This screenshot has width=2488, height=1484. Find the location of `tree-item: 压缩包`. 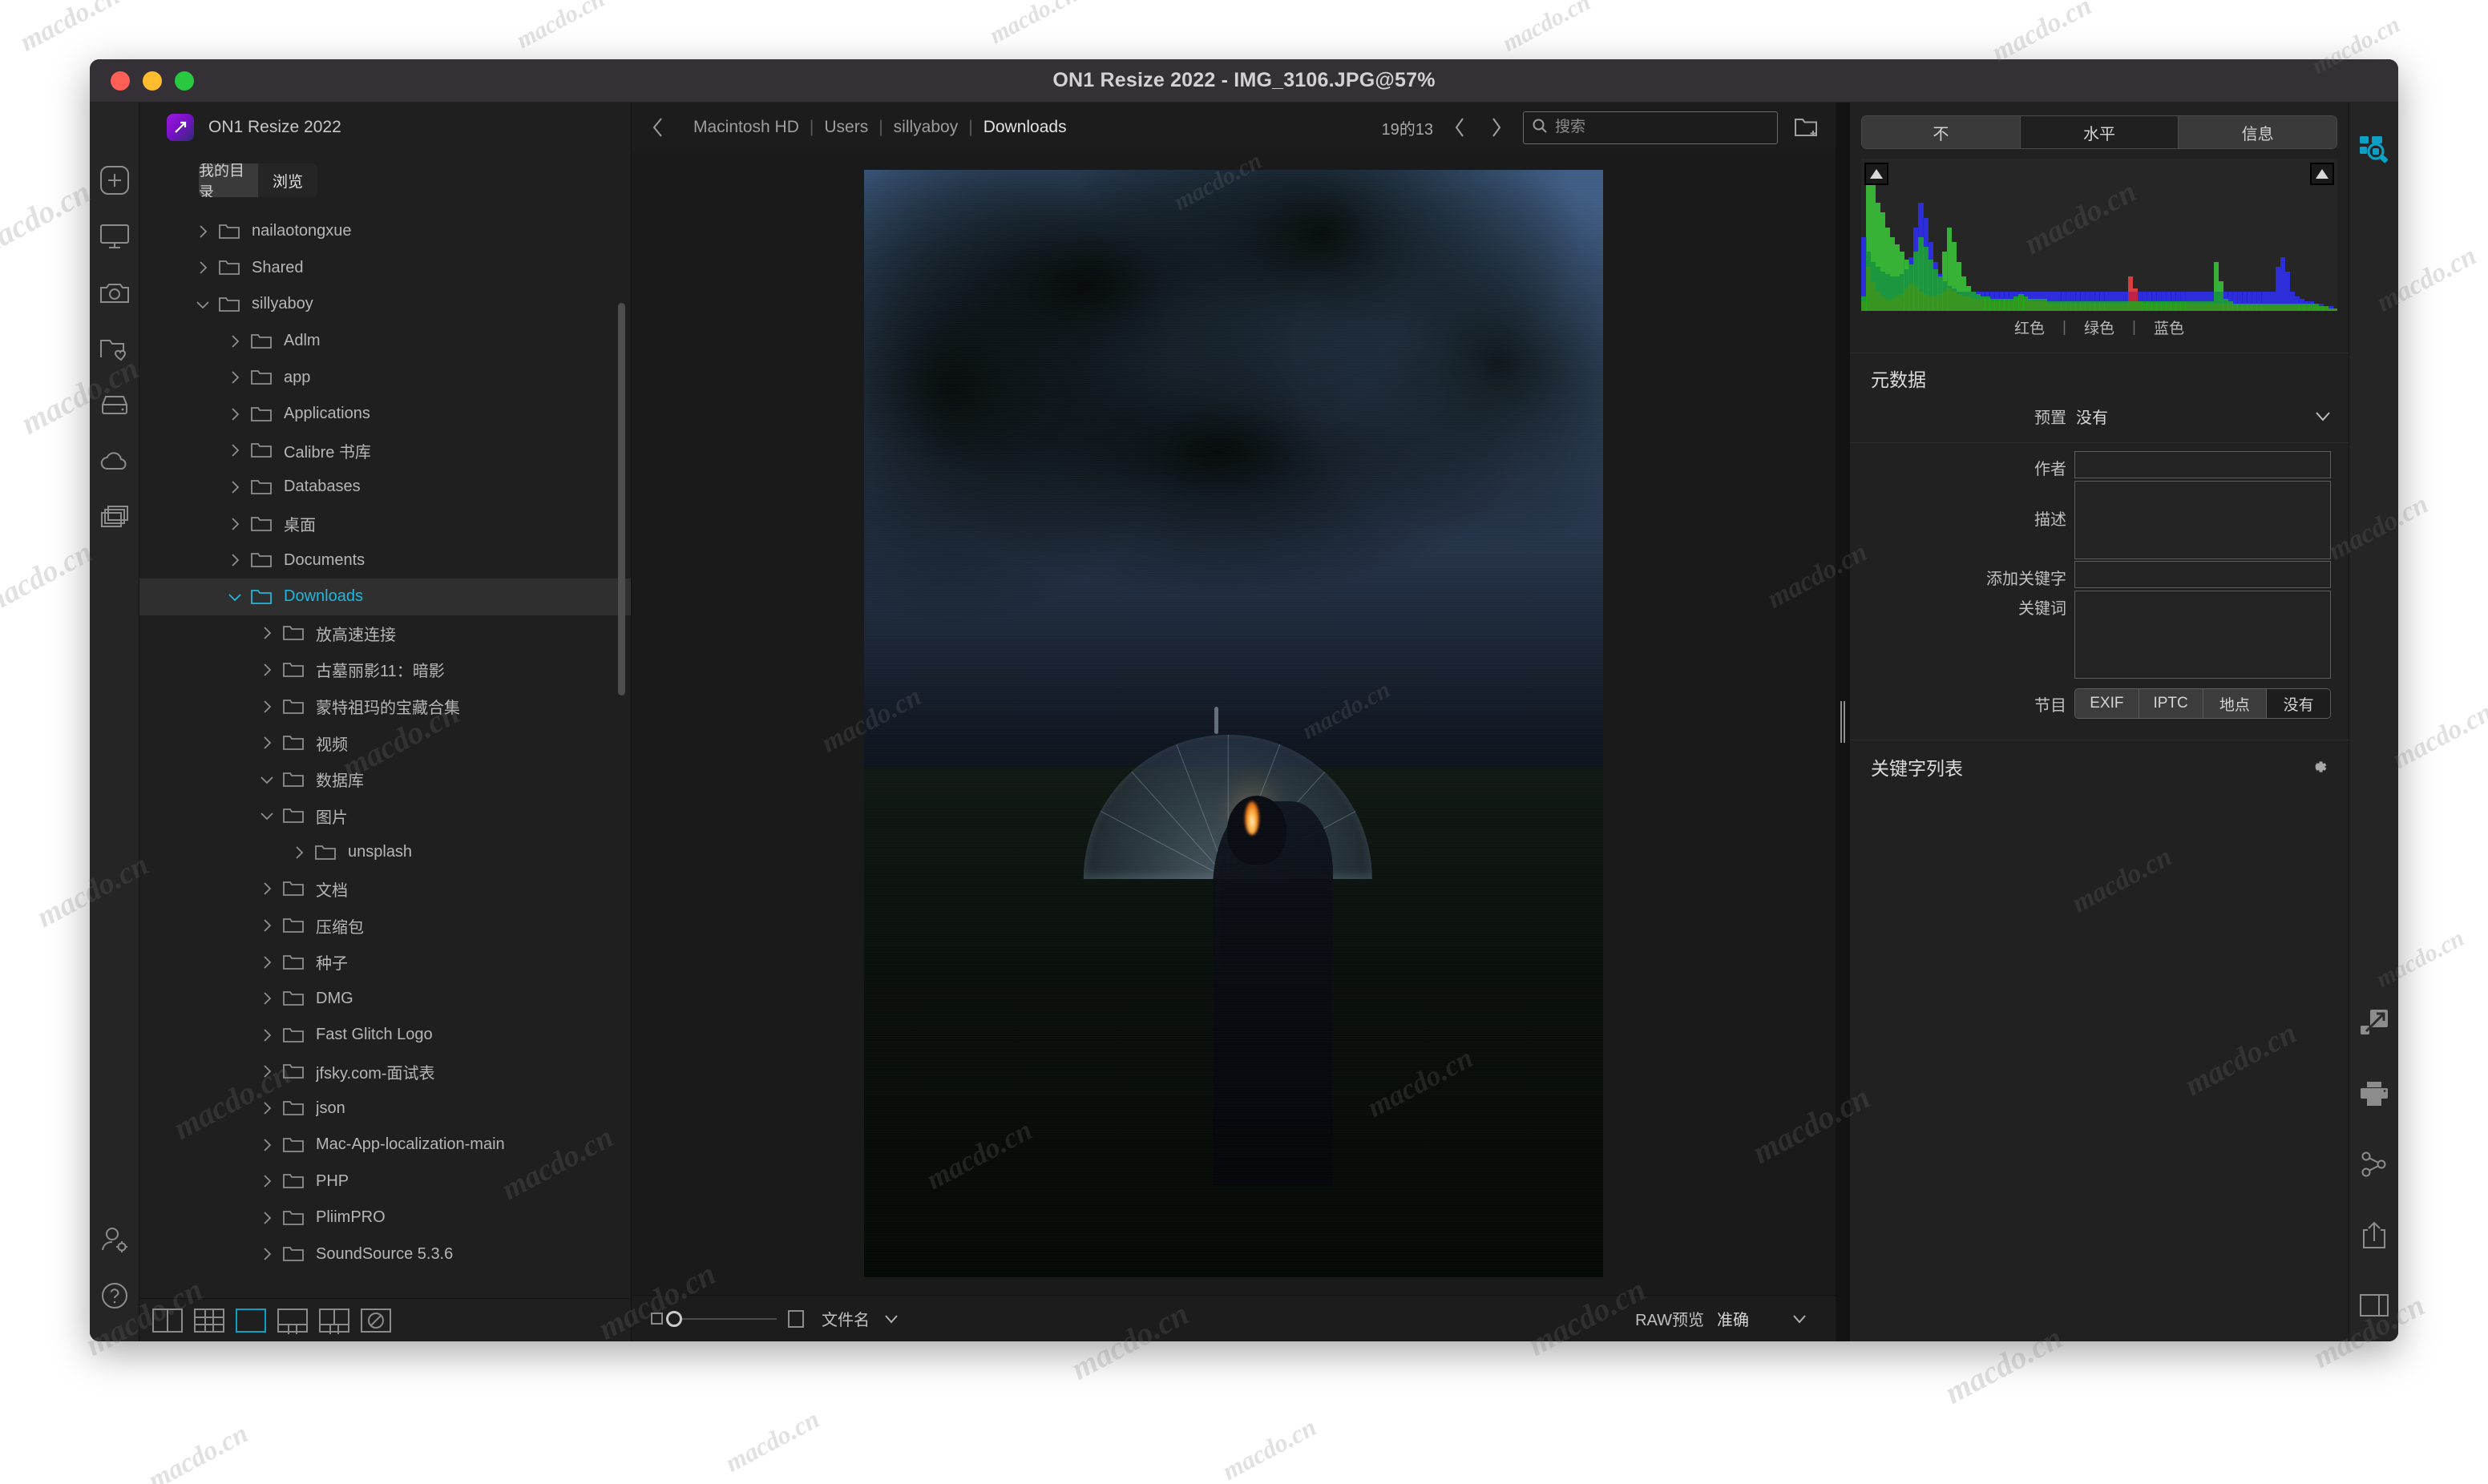

tree-item: 压缩包 is located at coordinates (385, 926).